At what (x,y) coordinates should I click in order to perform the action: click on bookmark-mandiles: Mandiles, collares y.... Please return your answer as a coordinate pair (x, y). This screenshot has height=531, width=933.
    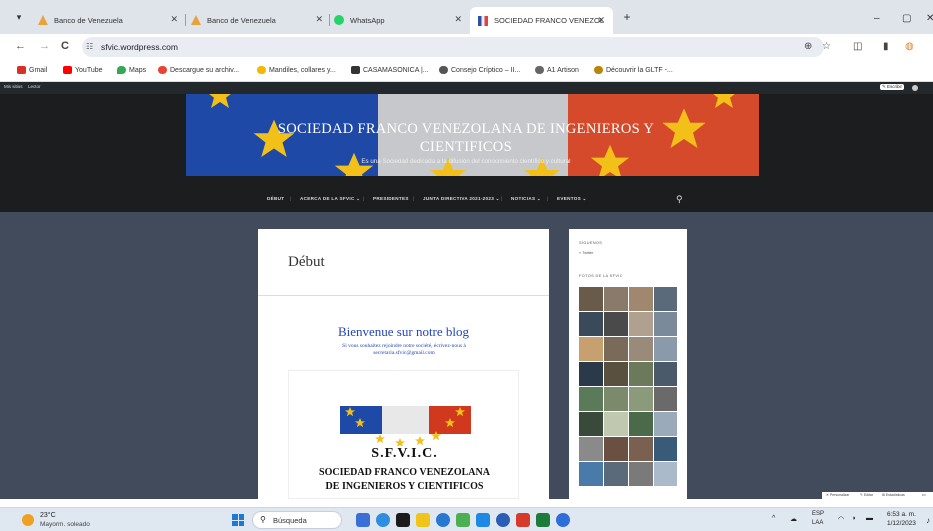
    Looking at the image, I should click on (296, 70).